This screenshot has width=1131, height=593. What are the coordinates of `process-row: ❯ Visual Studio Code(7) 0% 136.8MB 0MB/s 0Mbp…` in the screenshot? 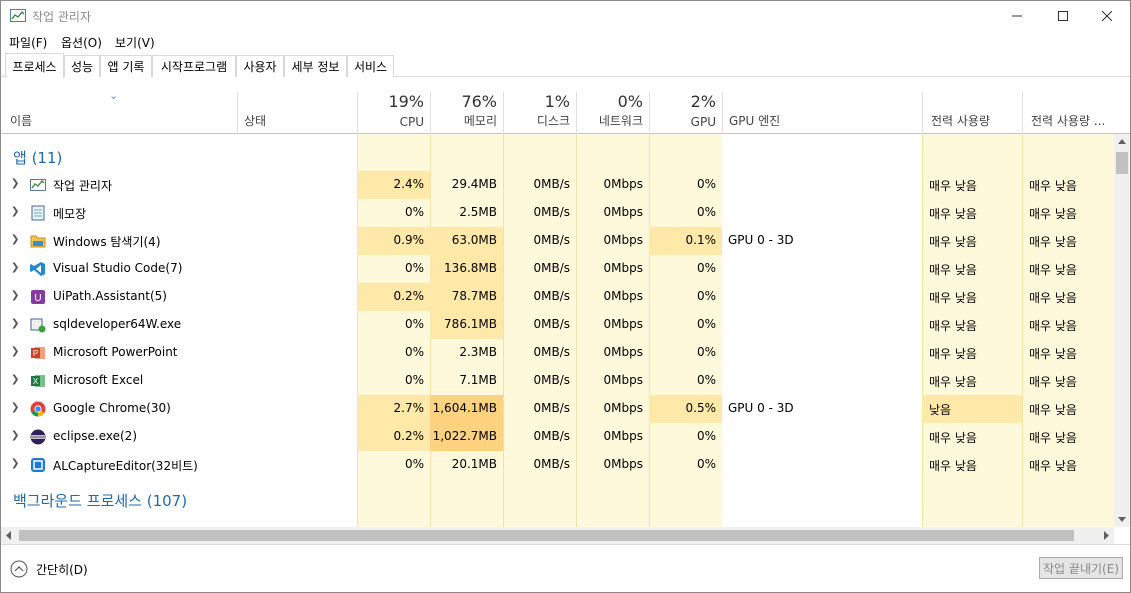 It's located at (557, 269).